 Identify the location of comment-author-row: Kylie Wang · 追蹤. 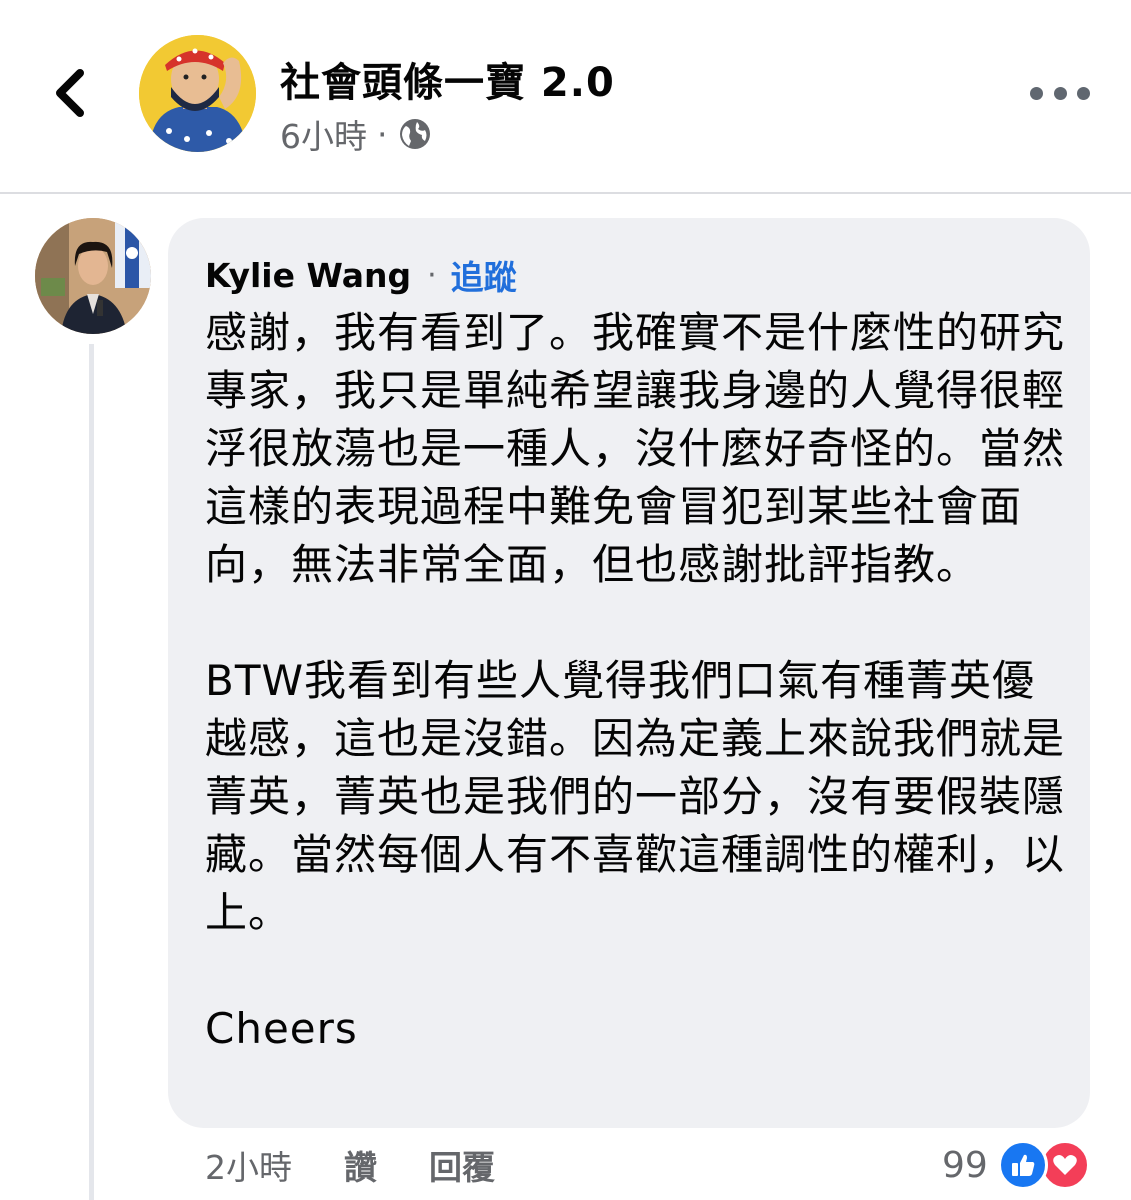
(361, 275).